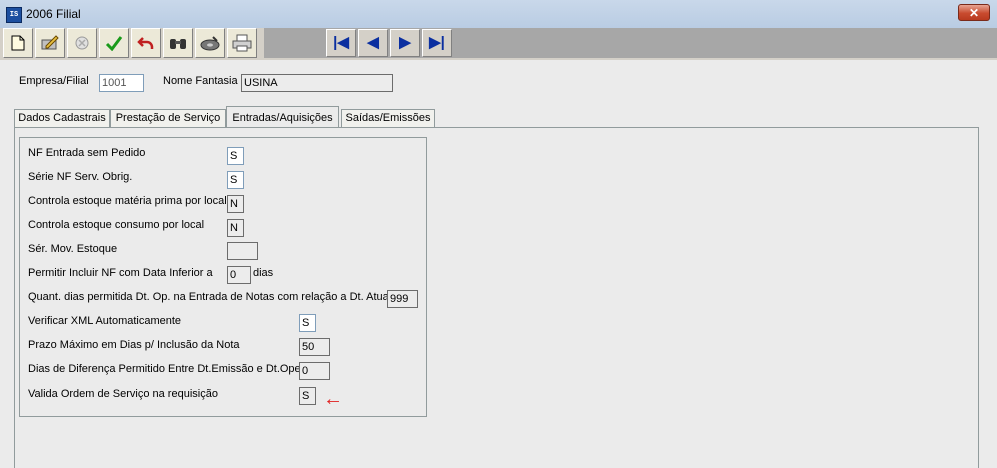  Describe the element at coordinates (120, 273) in the screenshot. I see `permitir-nf-data-inferior-label: Permitir Incluir NF com Data Inferior a` at that location.